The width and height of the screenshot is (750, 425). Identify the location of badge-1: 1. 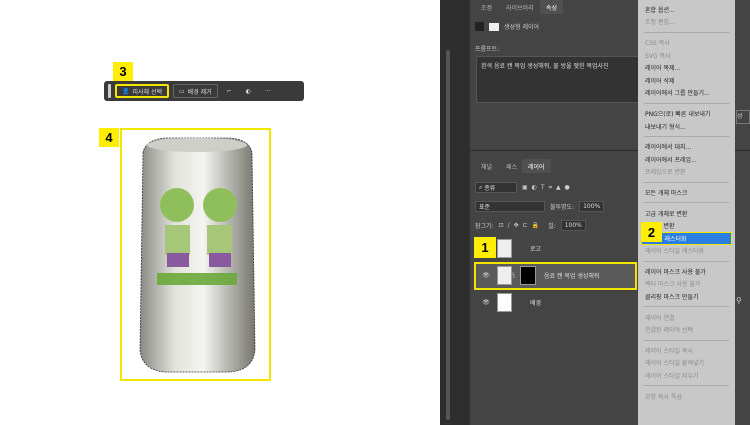
(485, 247).